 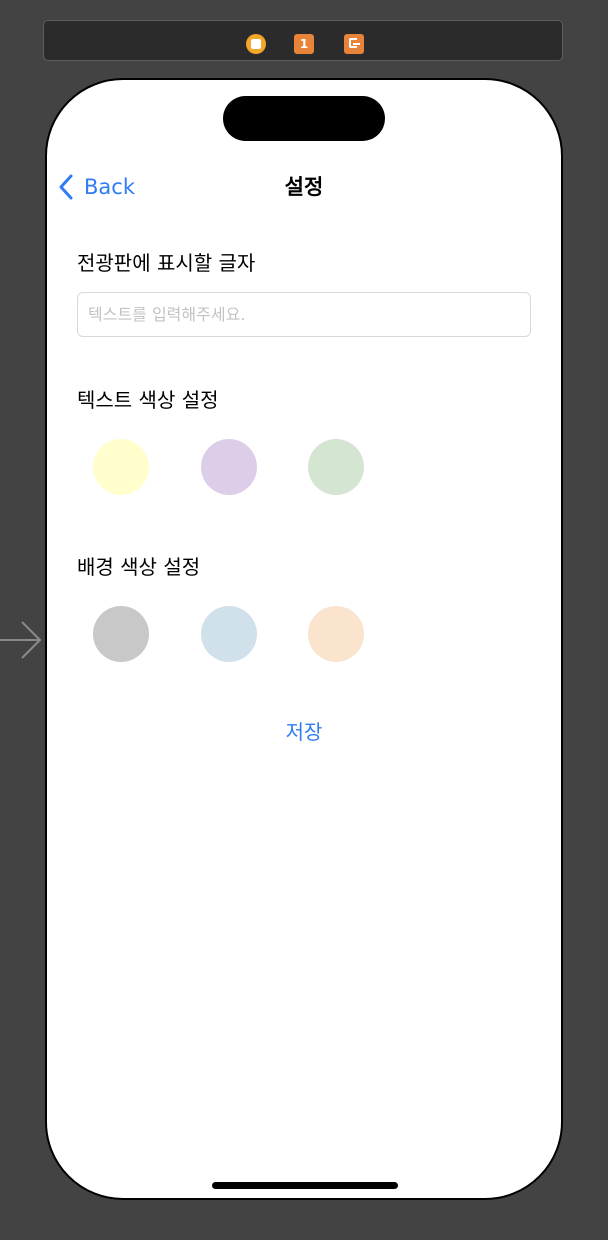 I want to click on scene-dock: 1, so click(x=303, y=40).